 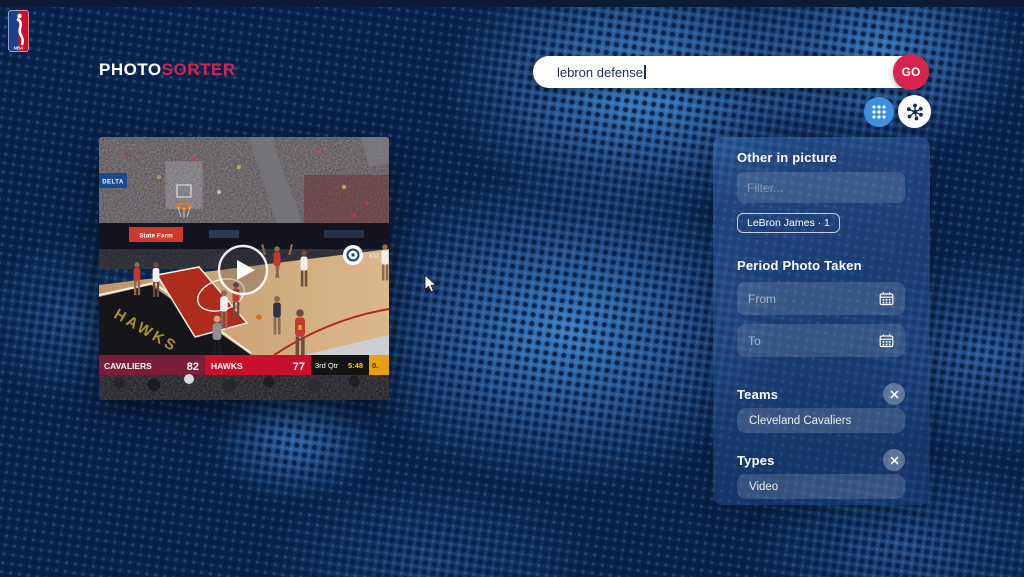 I want to click on game-period: 3rd Qtr, so click(x=327, y=365).